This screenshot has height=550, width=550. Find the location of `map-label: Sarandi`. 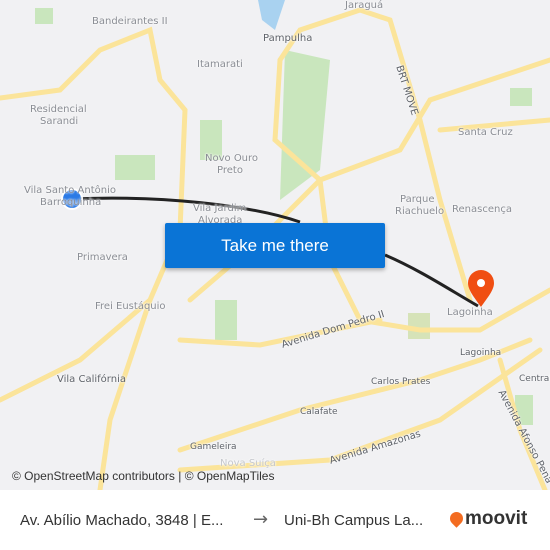

map-label: Sarandi is located at coordinates (59, 121).